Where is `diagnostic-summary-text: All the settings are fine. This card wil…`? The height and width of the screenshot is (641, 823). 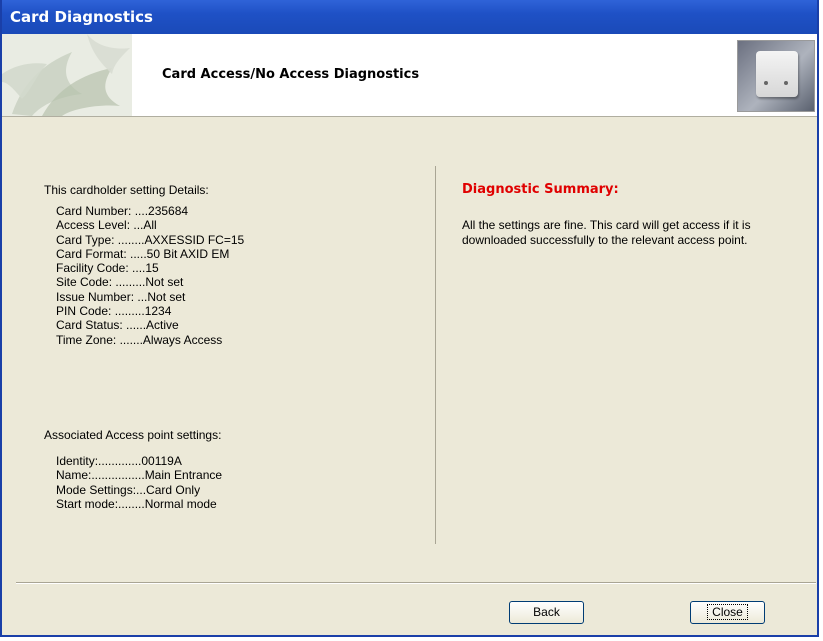
diagnostic-summary-text: All the settings are fine. This card wil… is located at coordinates (606, 232).